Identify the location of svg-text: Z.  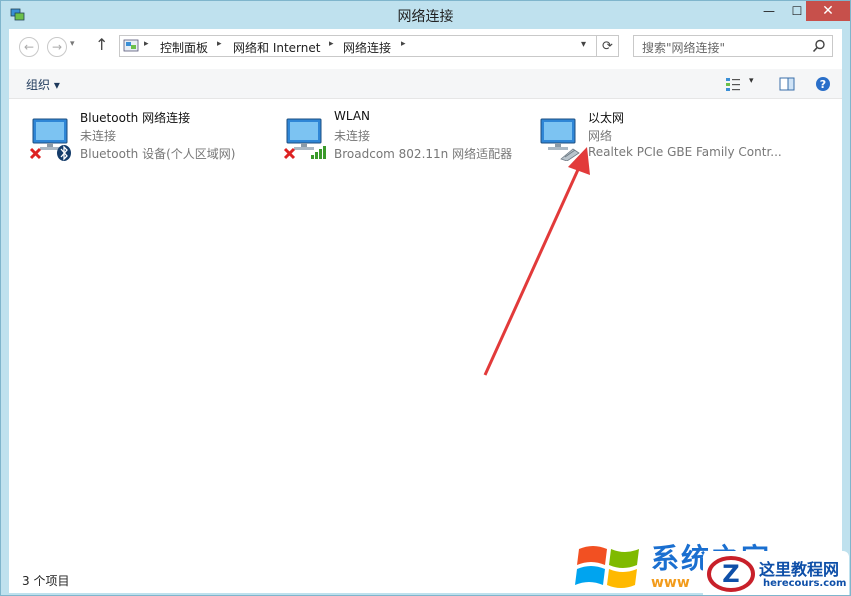
(730, 574).